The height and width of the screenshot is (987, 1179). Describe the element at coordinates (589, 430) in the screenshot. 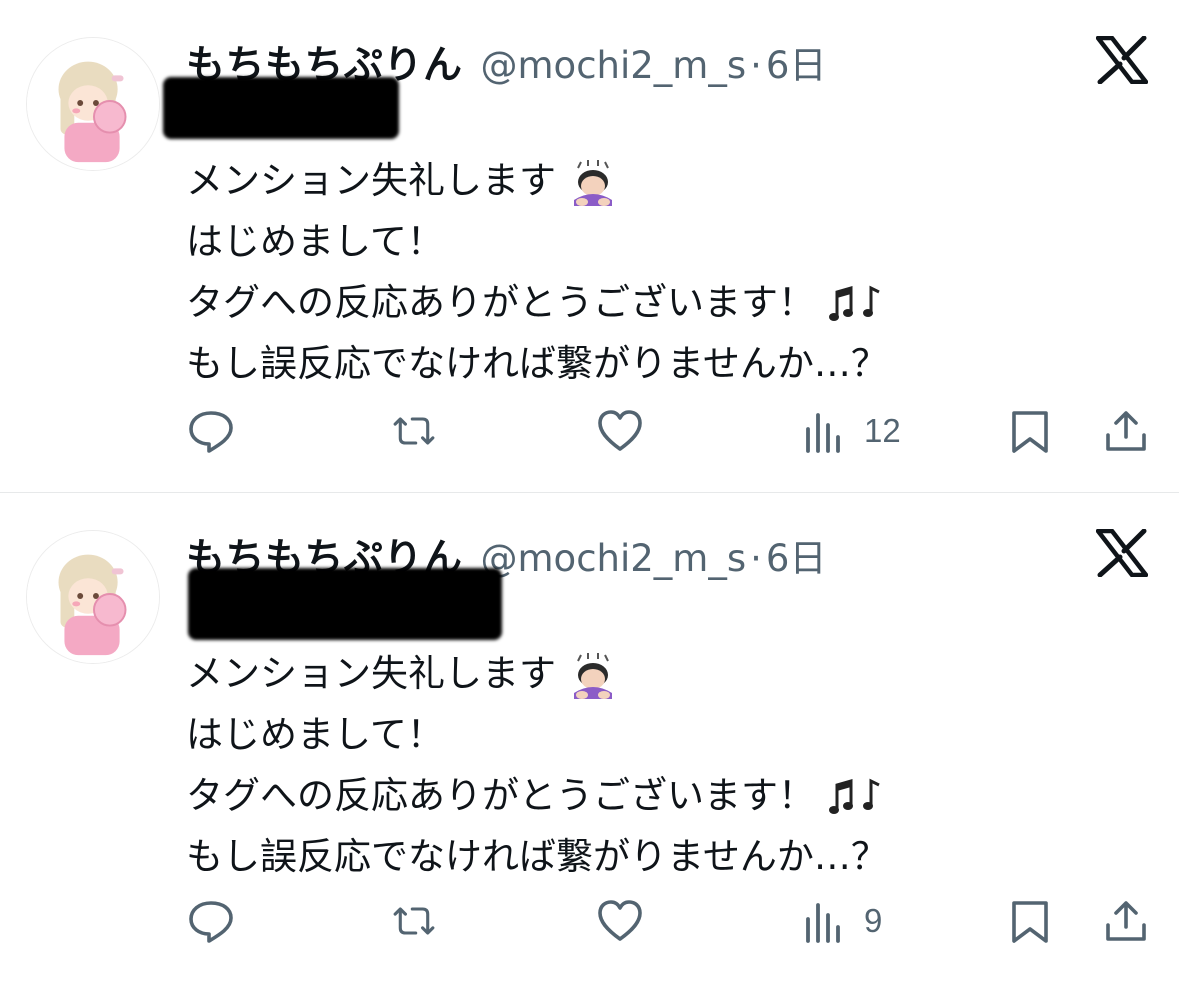

I see `action-bar: 12` at that location.